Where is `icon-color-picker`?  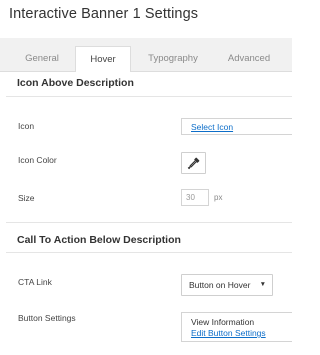
icon-color-picker is located at coordinates (193, 163).